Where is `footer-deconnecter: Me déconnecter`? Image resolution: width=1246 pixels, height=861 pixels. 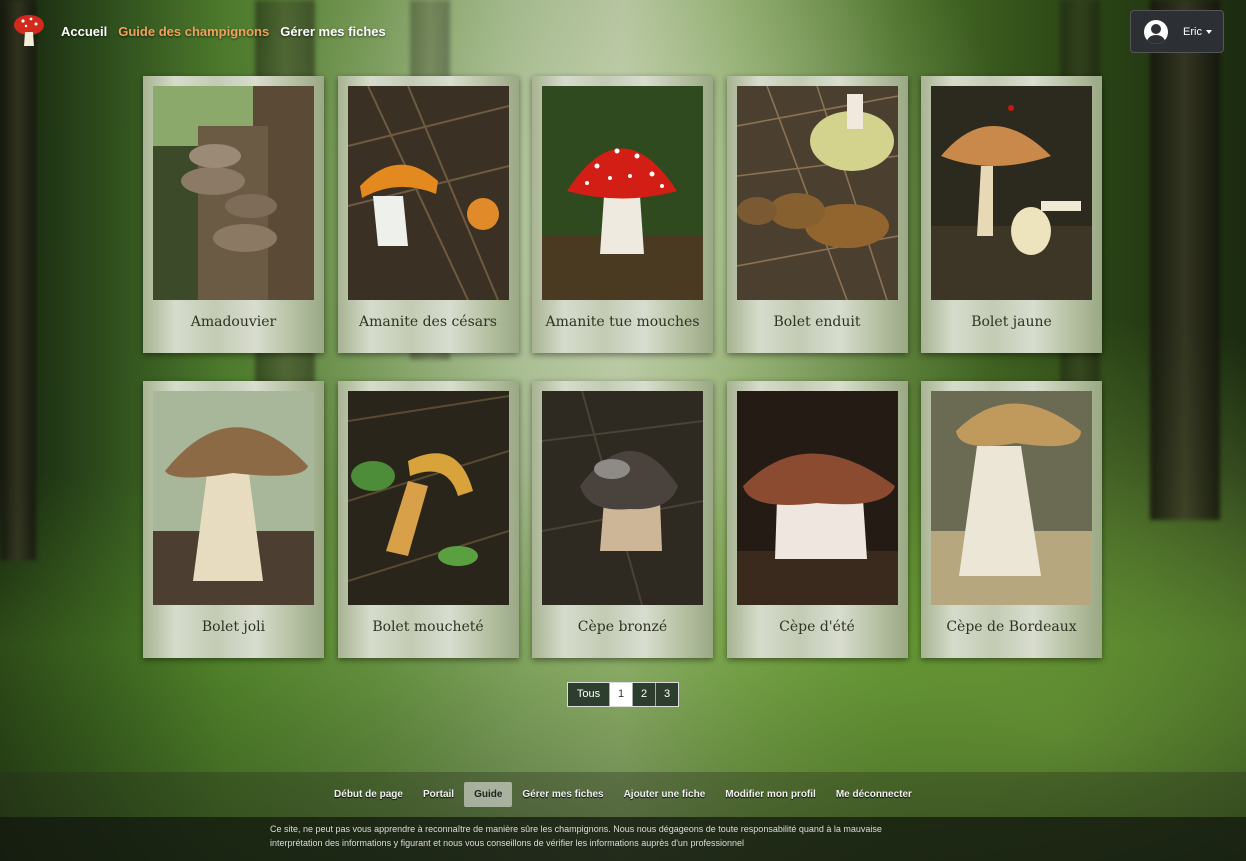
footer-deconnecter: Me déconnecter is located at coordinates (874, 794).